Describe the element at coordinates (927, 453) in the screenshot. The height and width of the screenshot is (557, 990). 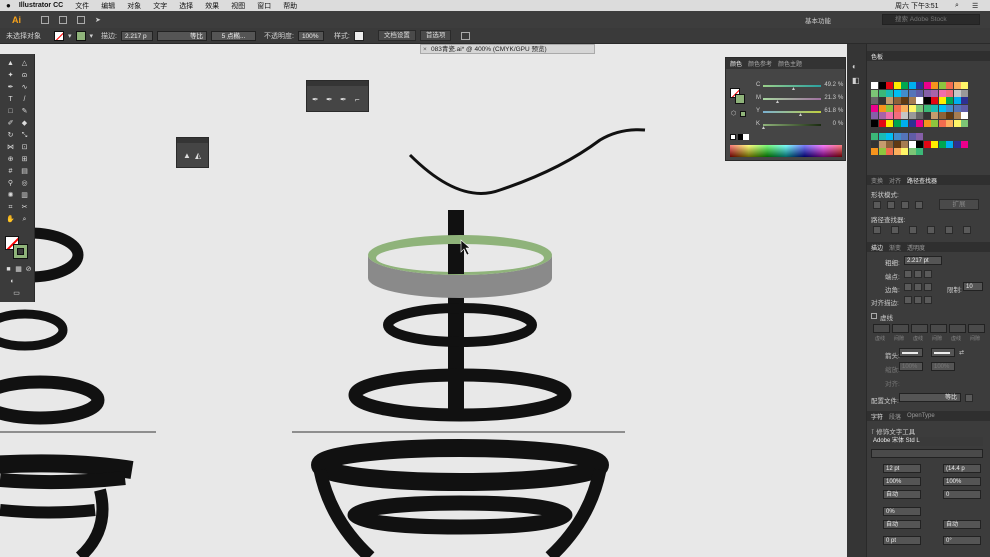
I see `font-style-select` at that location.